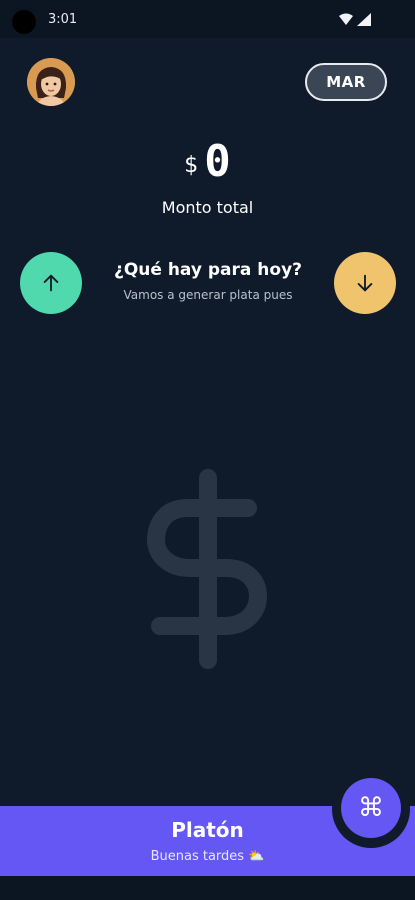 The width and height of the screenshot is (415, 900). Describe the element at coordinates (63, 19) in the screenshot. I see `status-time: 3:01` at that location.